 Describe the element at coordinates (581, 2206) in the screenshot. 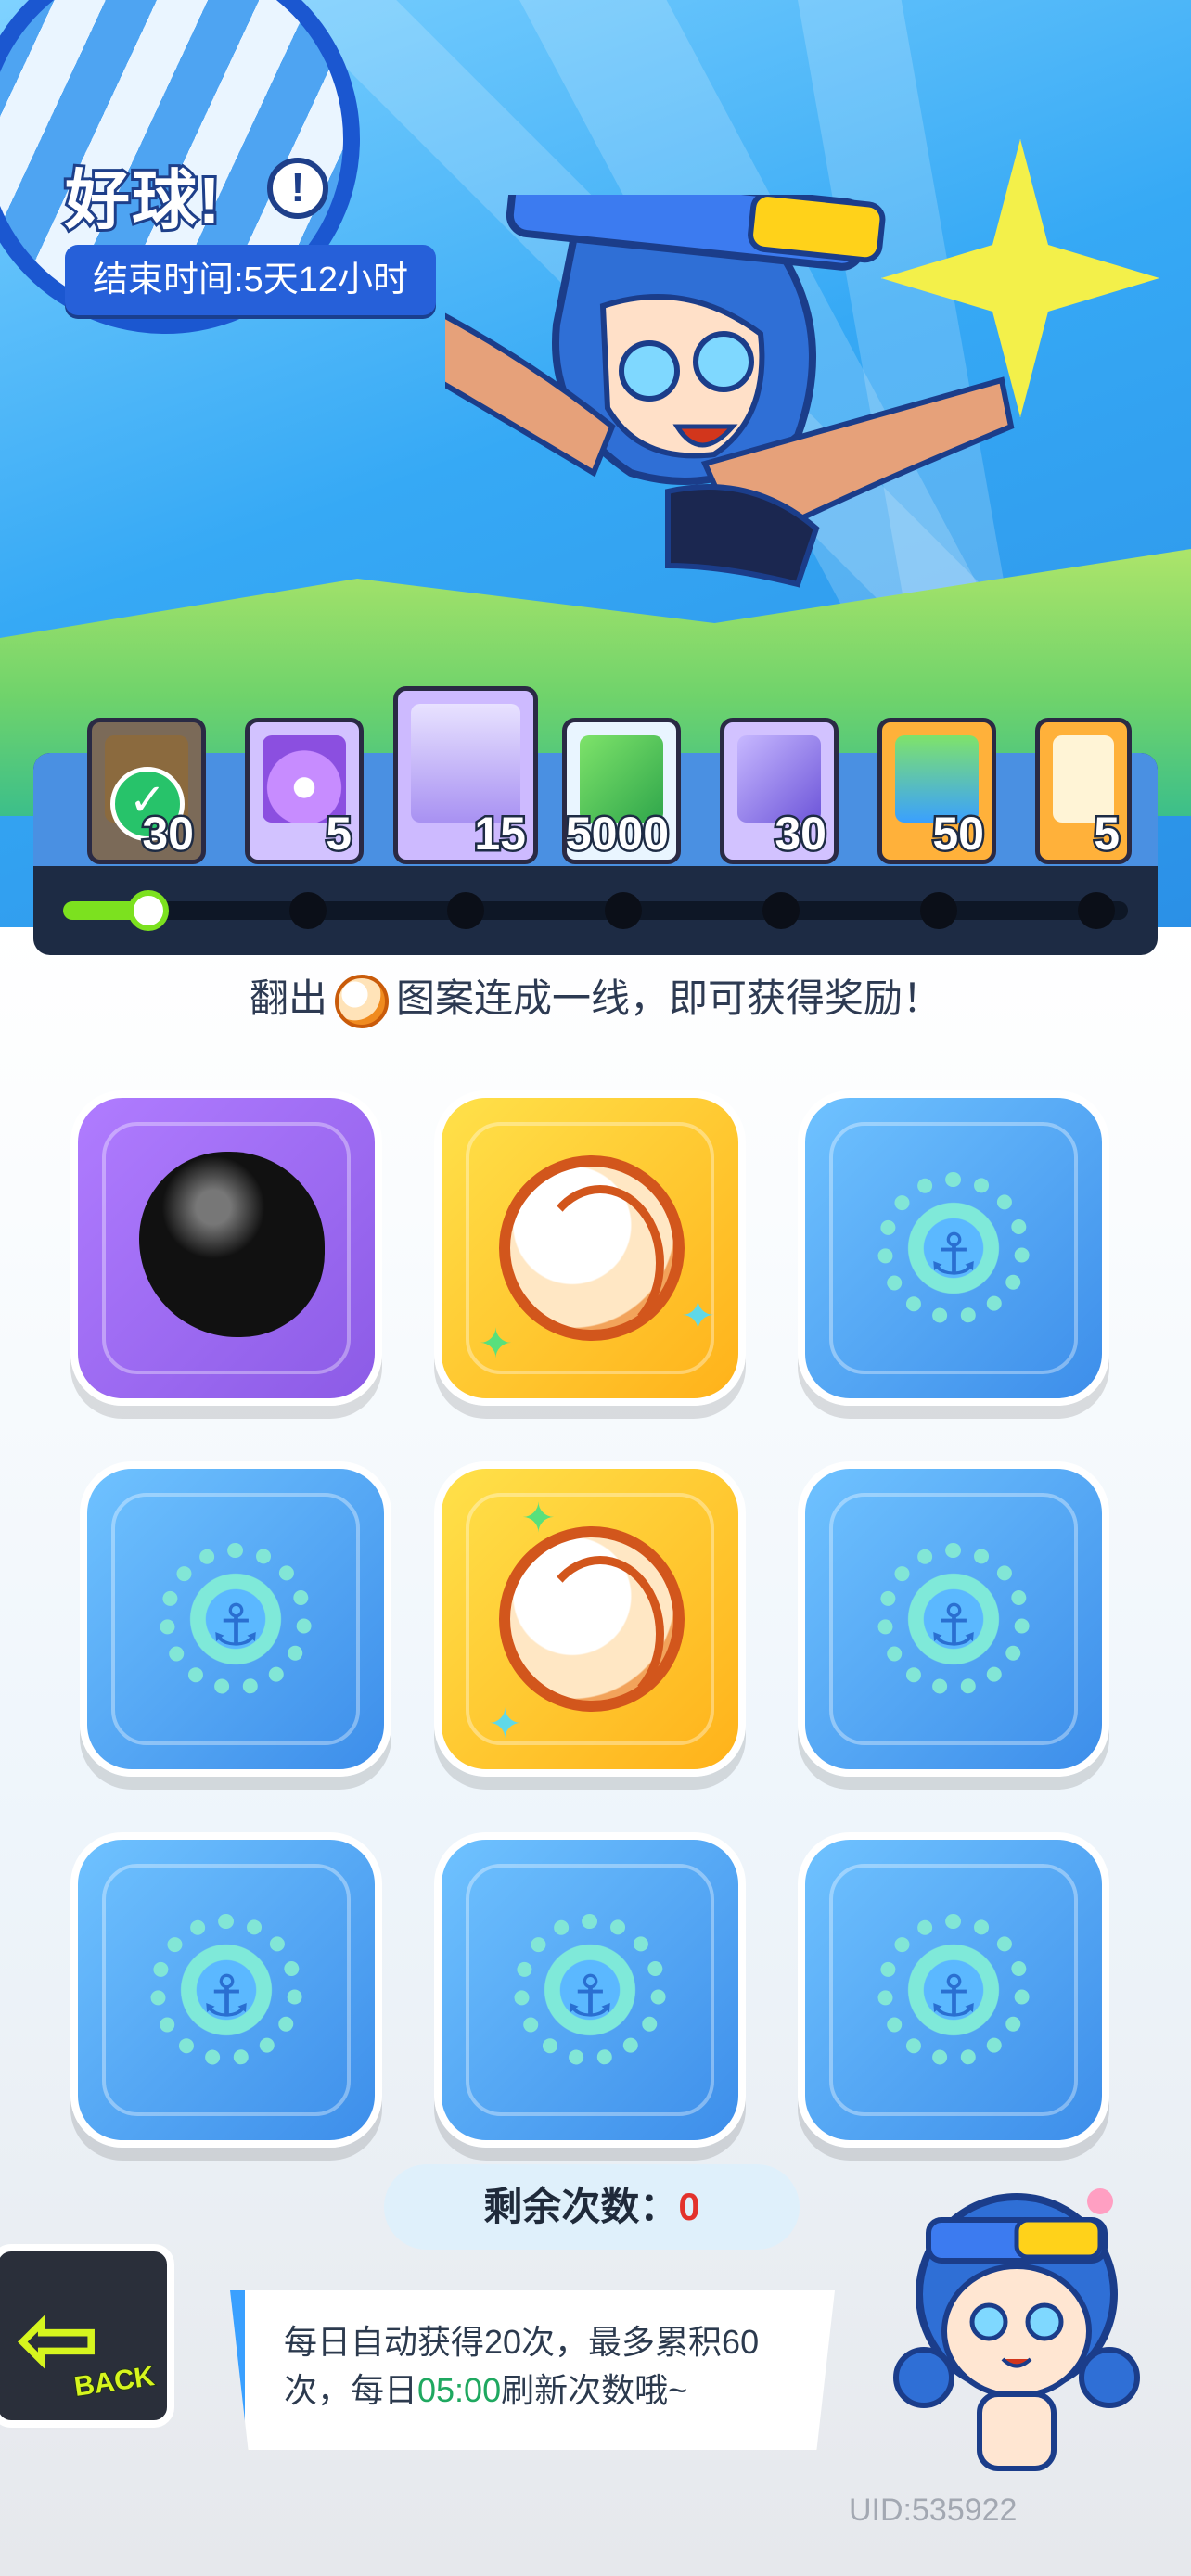

I see `remaining-label: 剩余次数：` at that location.